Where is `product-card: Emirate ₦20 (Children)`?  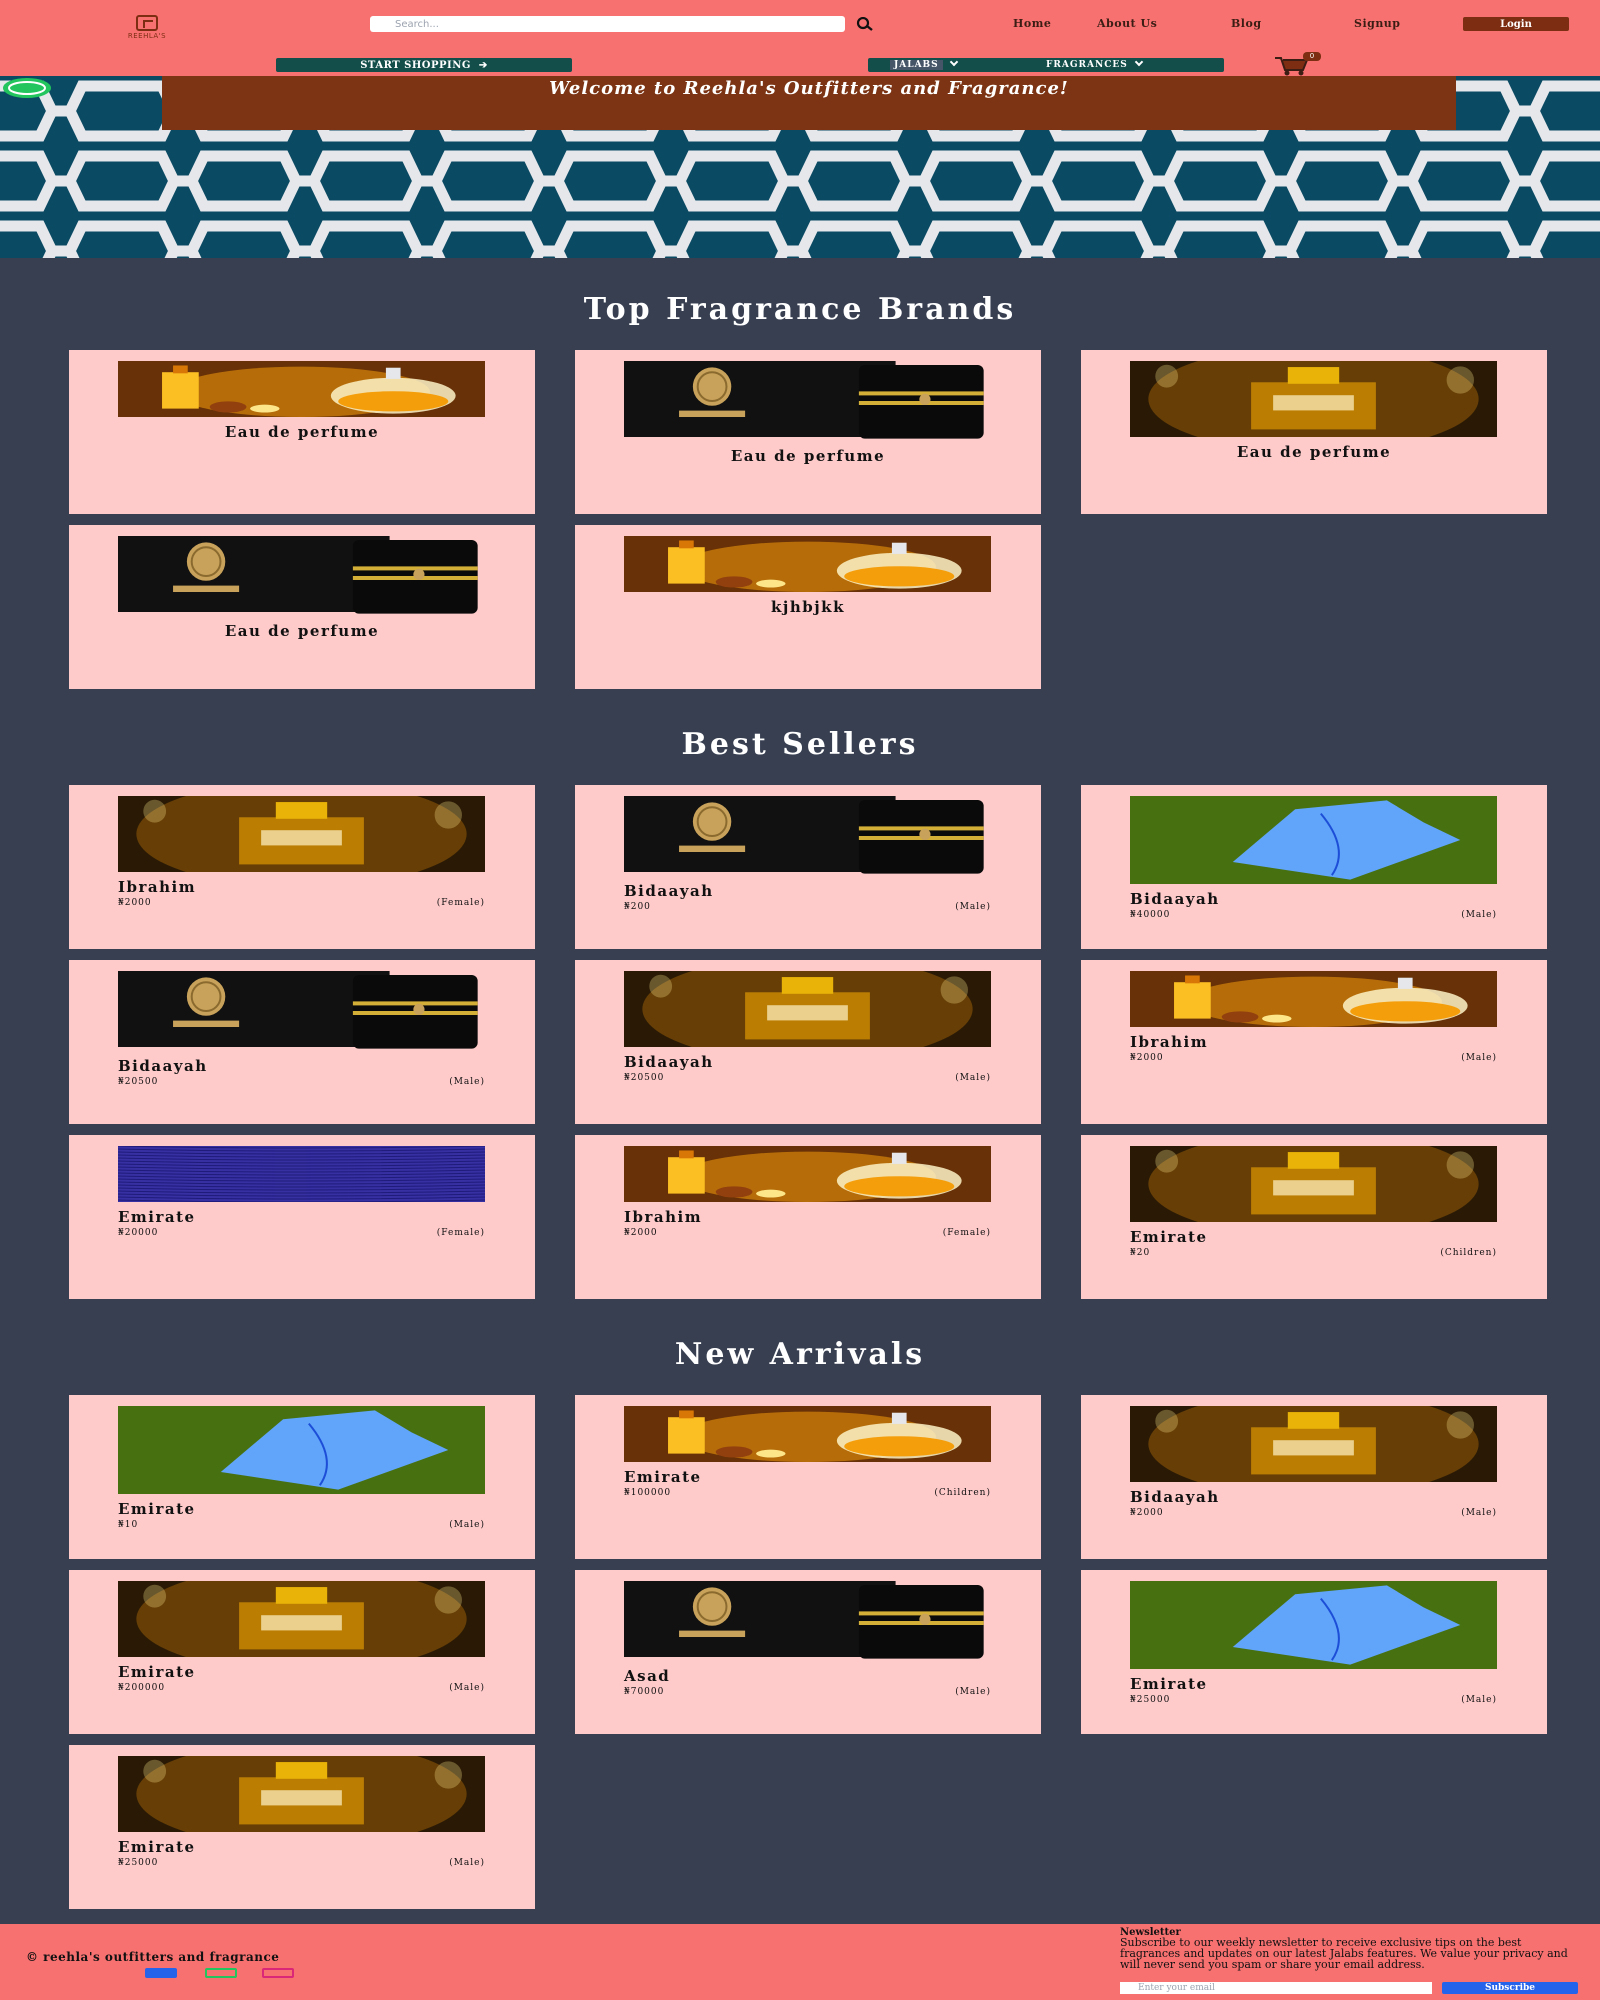
product-card: Emirate ₦20 (Children) is located at coordinates (1314, 1217).